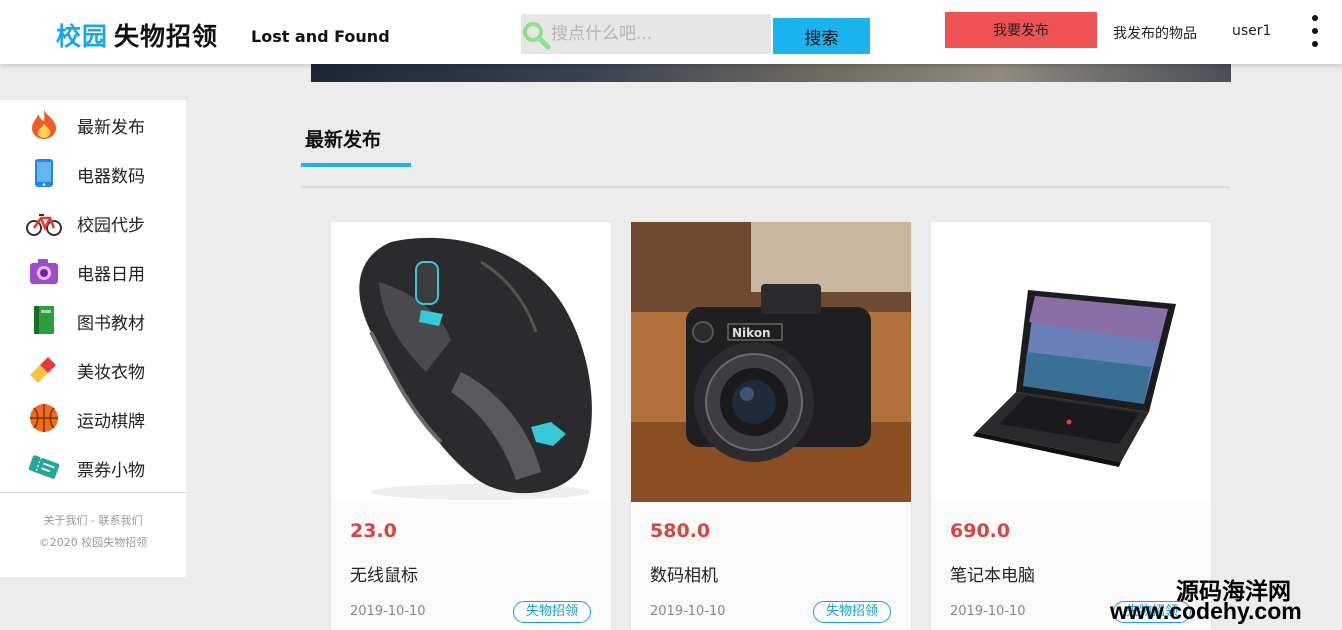 The width and height of the screenshot is (1342, 630). Describe the element at coordinates (771, 73) in the screenshot. I see `banner-image` at that location.